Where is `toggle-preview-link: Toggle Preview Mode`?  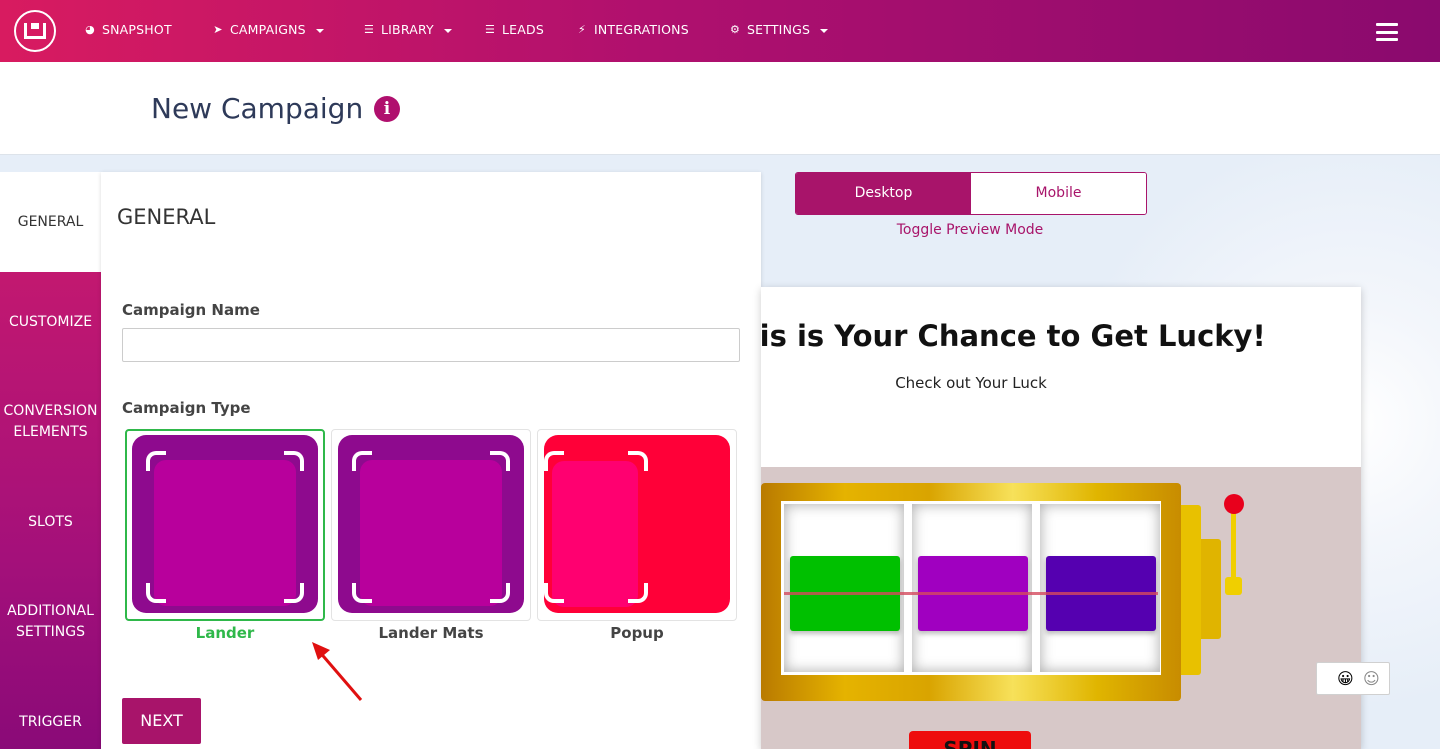 toggle-preview-link: Toggle Preview Mode is located at coordinates (970, 230).